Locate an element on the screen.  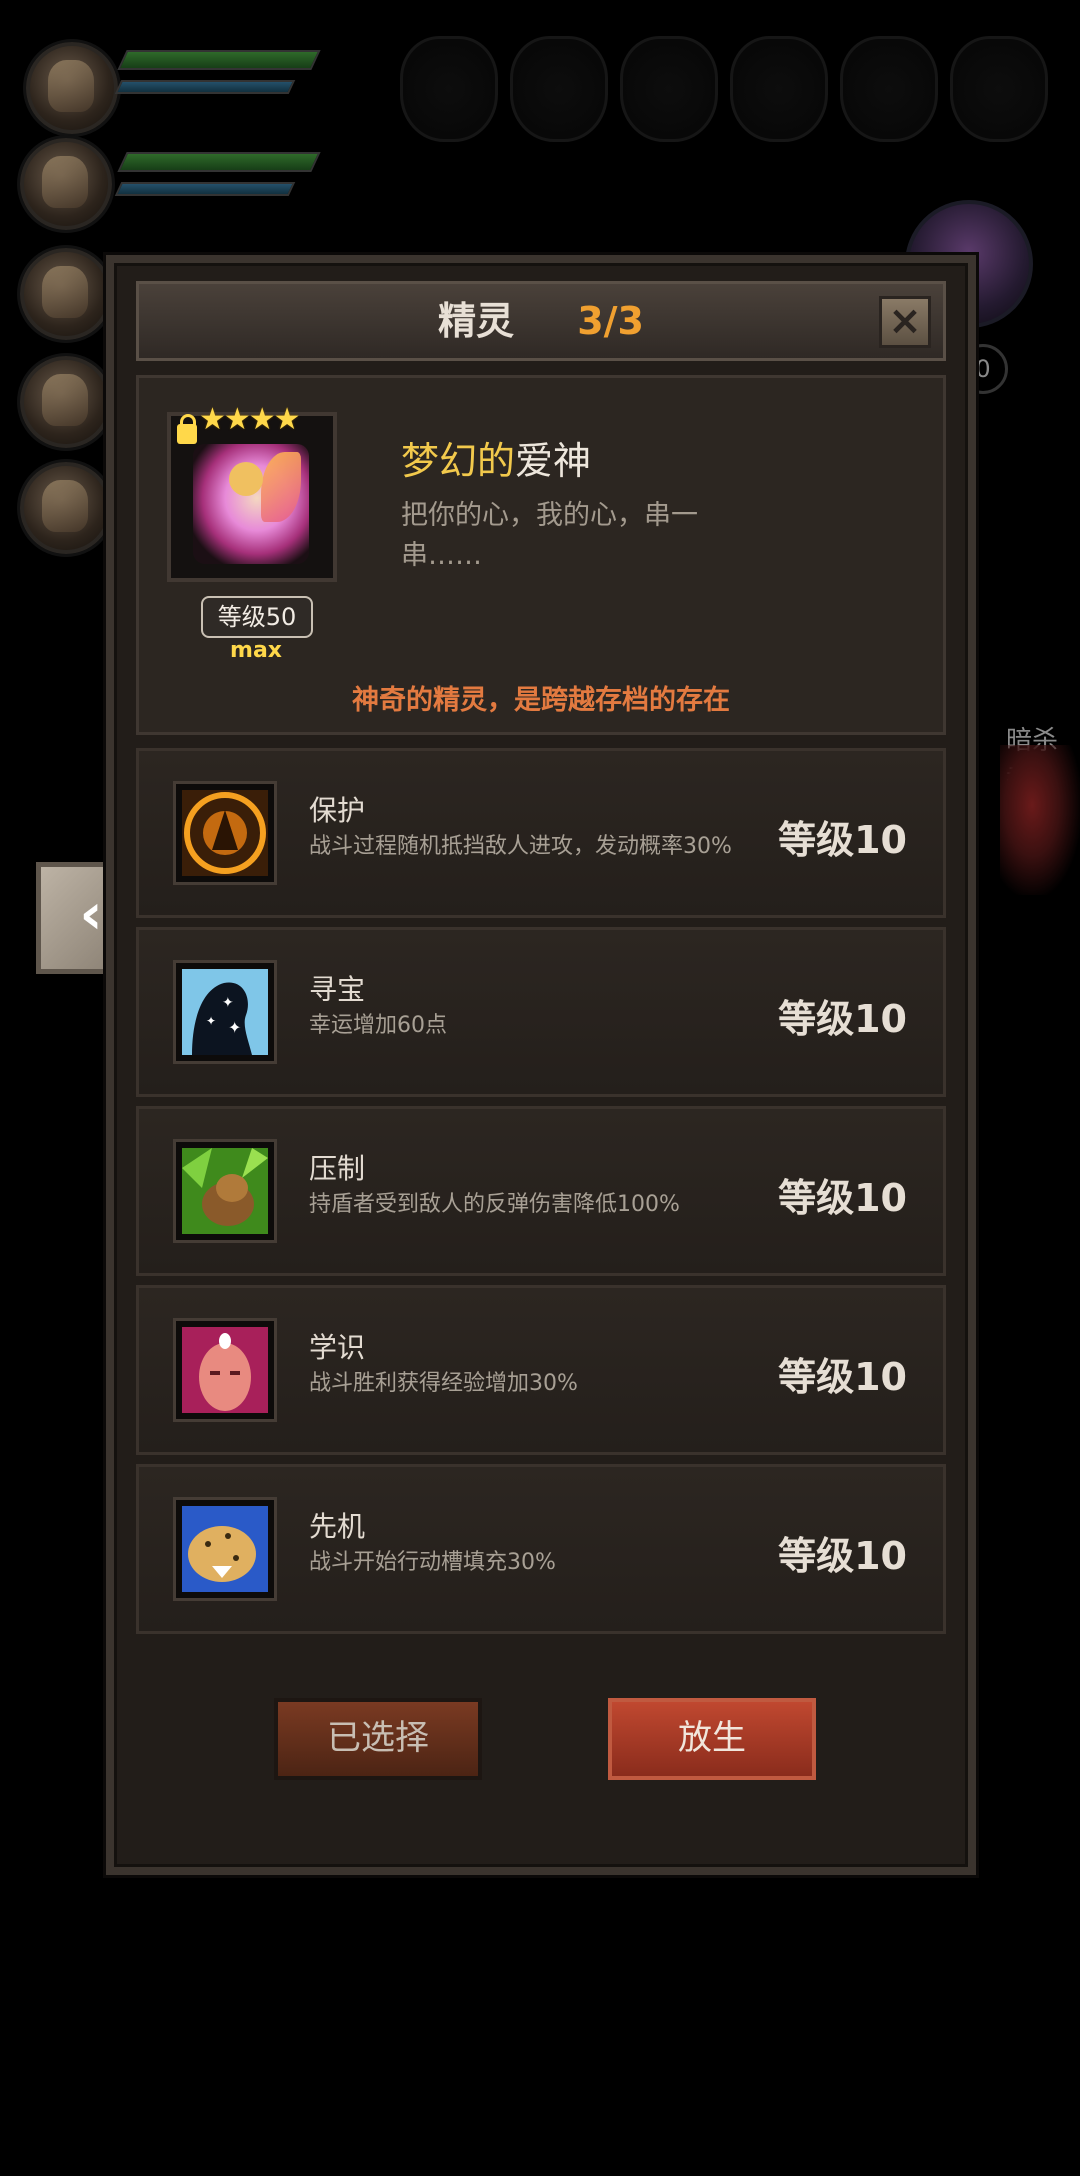
close-button: × is located at coordinates (905, 322).